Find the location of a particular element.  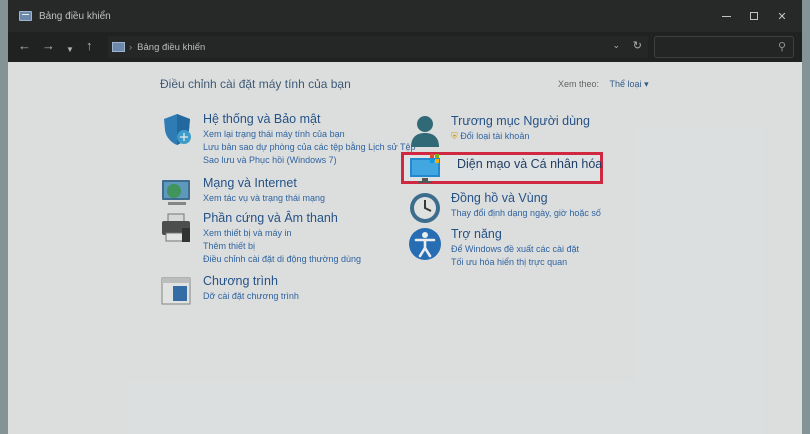

category-link: Xem tác vụ và trạng thái mạng is located at coordinates (264, 198).